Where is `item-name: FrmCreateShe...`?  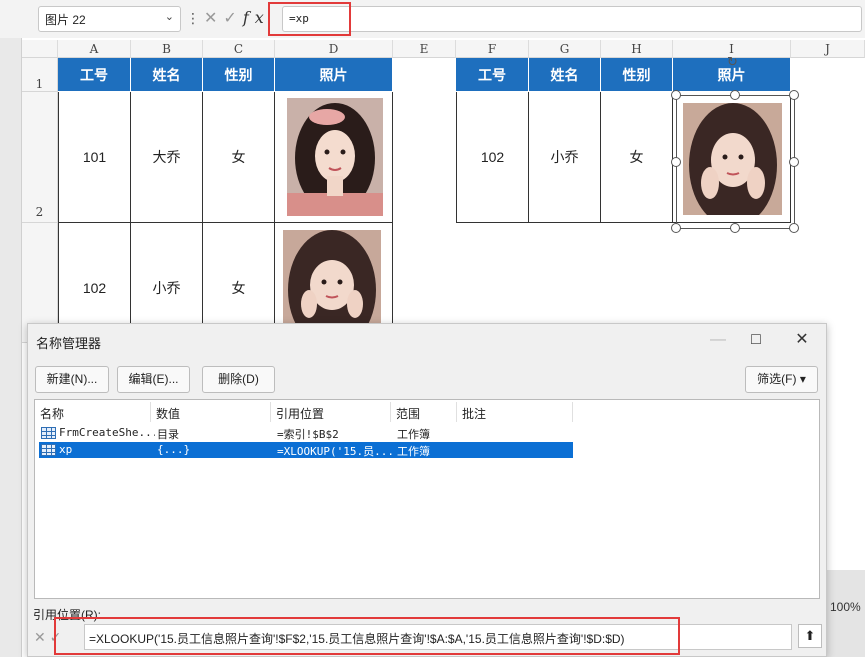
item-name: FrmCreateShe... is located at coordinates (107, 432).